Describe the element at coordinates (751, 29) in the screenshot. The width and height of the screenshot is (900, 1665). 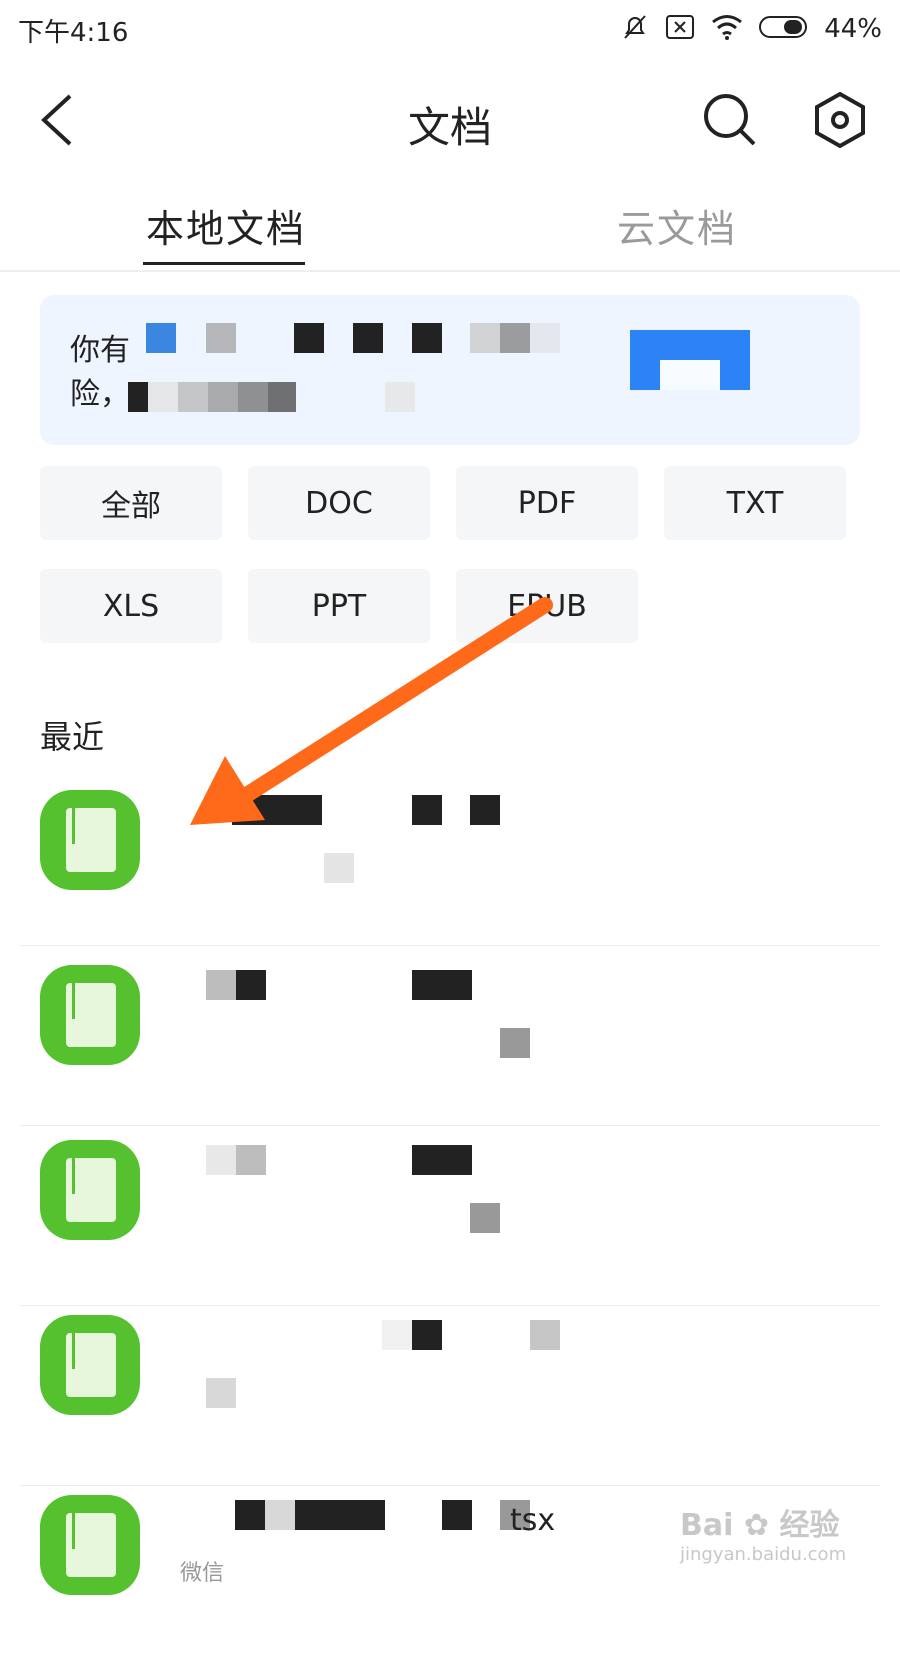
I see `status-icons: 44%` at that location.